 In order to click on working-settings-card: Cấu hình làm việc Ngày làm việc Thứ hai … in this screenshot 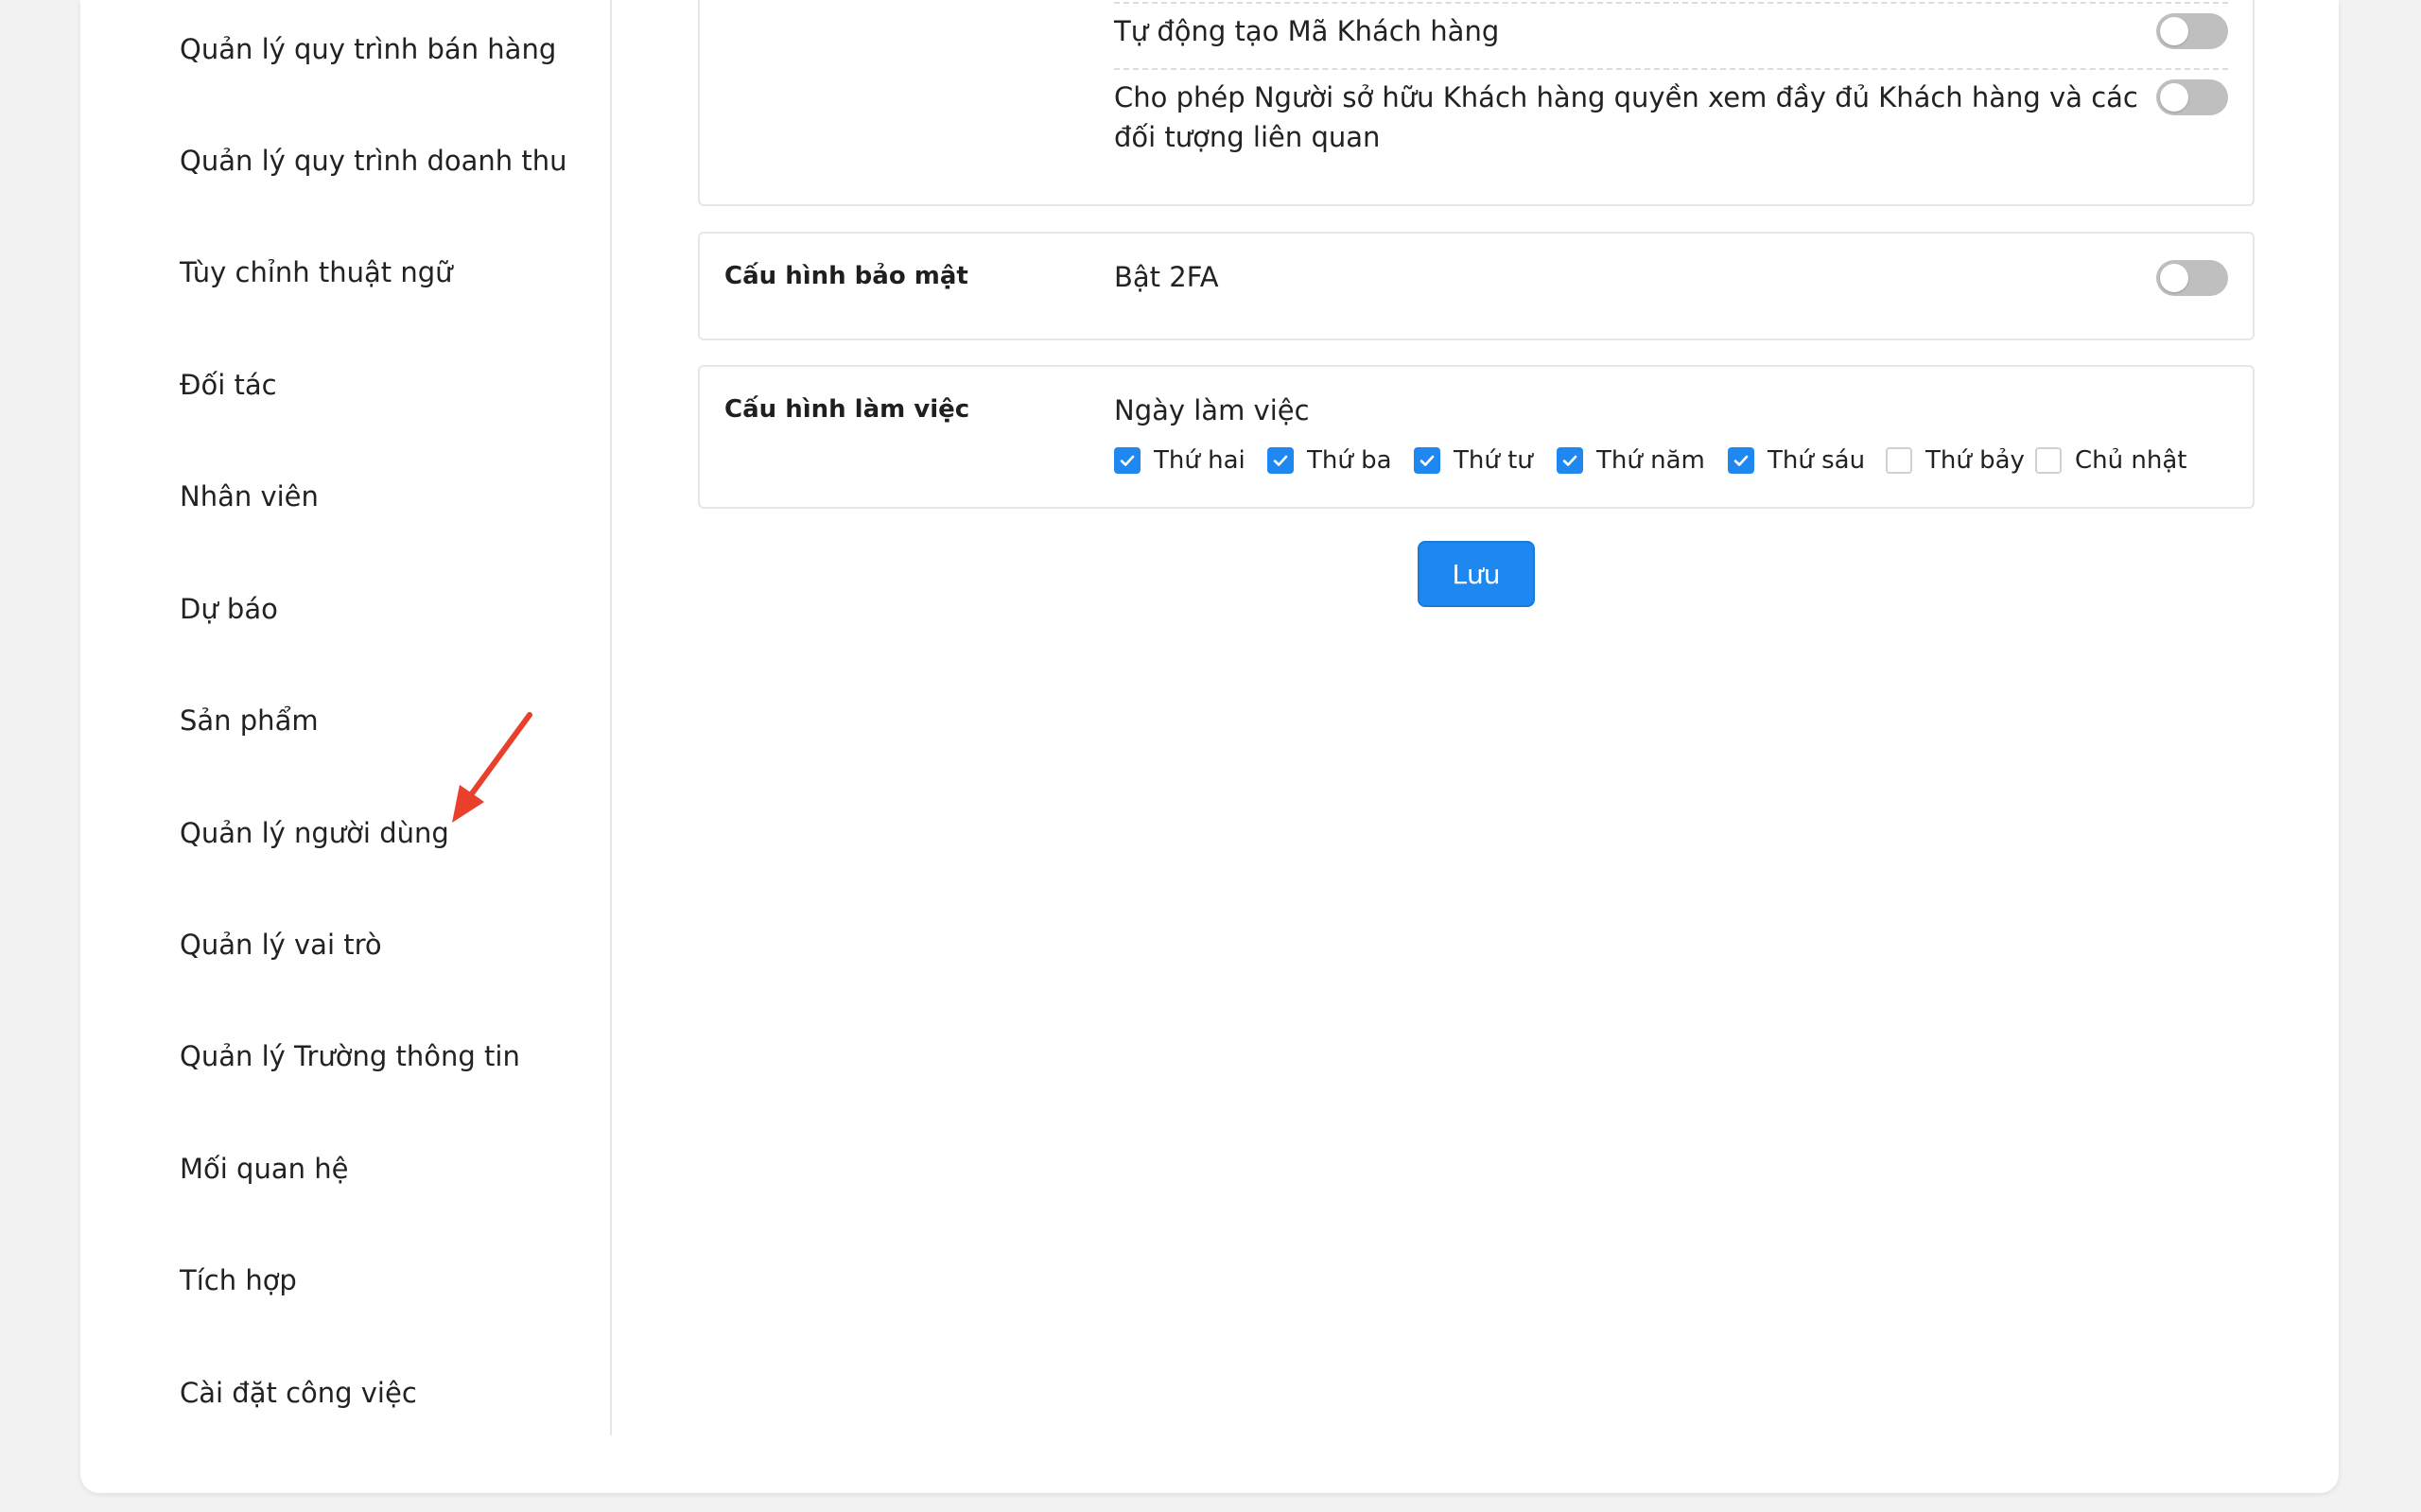, I will do `click(1476, 437)`.